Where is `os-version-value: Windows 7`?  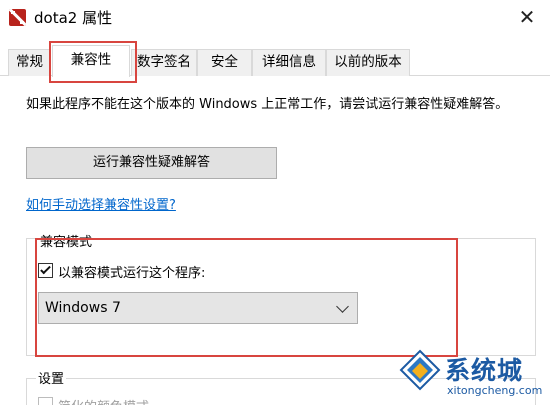
os-version-value: Windows 7 is located at coordinates (83, 308).